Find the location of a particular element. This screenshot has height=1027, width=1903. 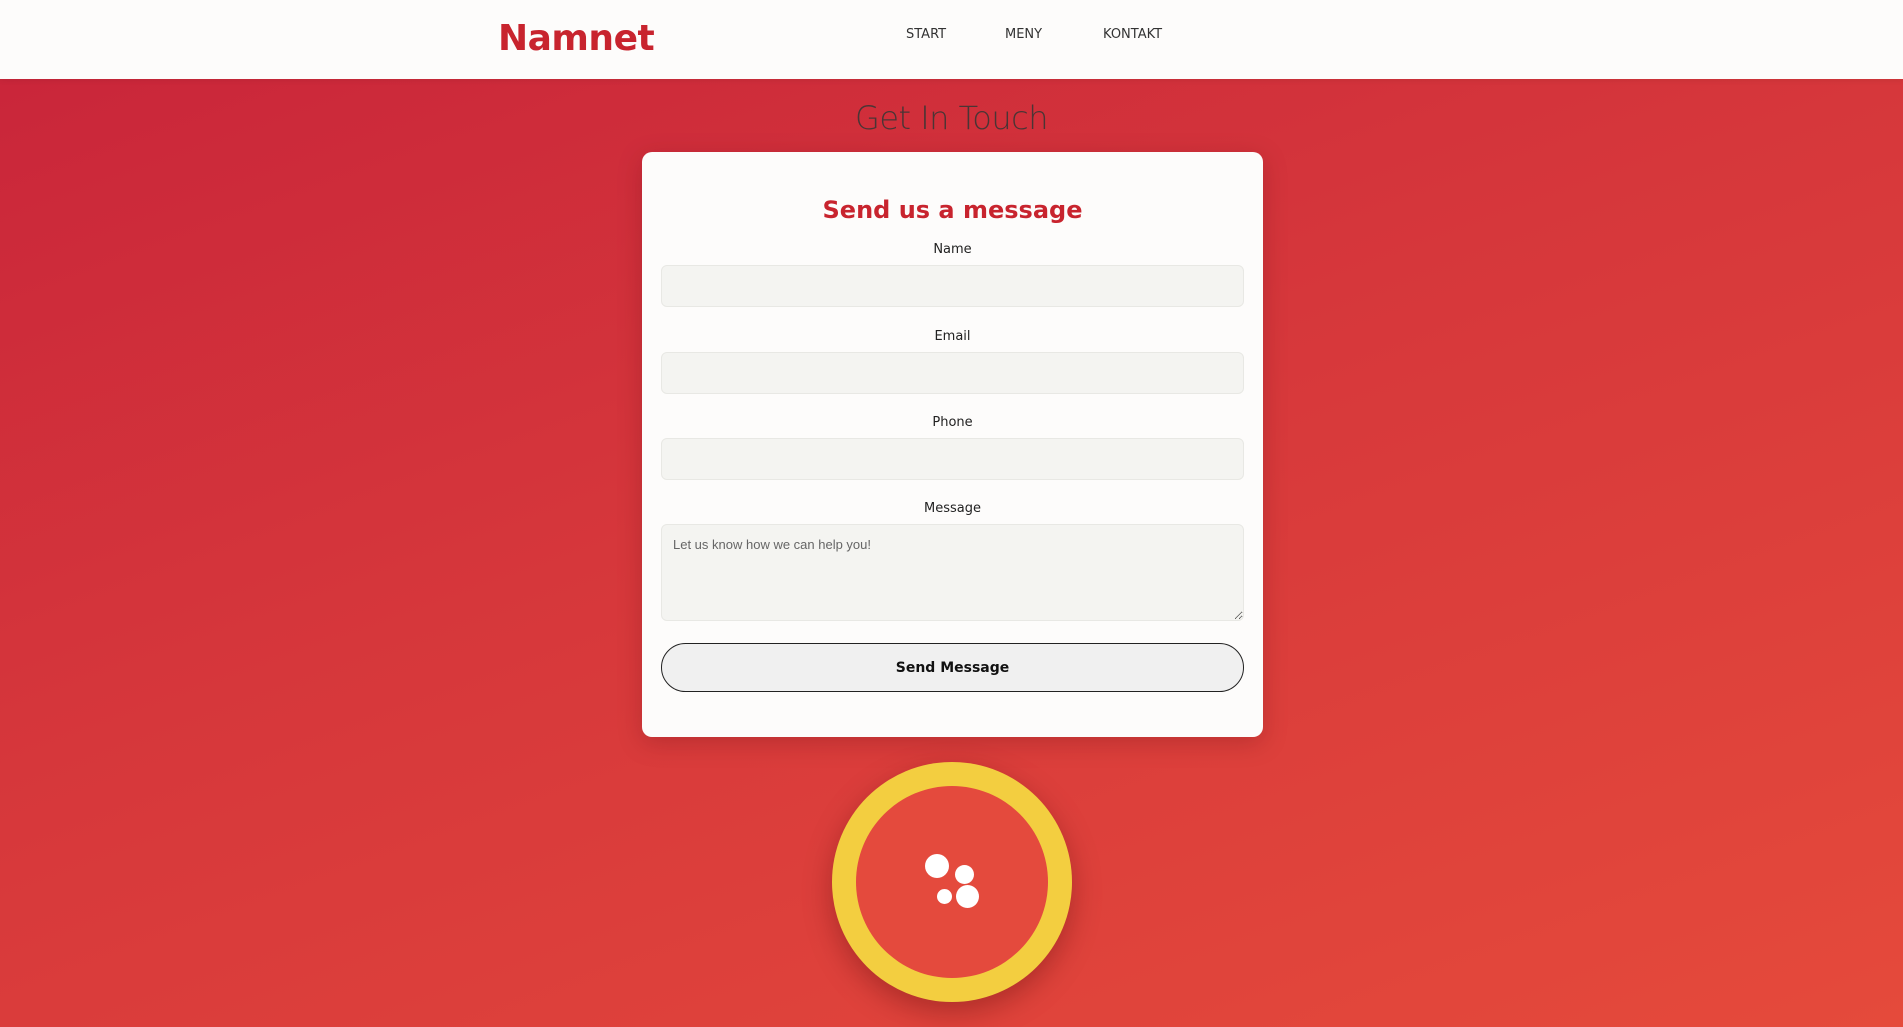

send-message-button: Send Message is located at coordinates (952, 667).